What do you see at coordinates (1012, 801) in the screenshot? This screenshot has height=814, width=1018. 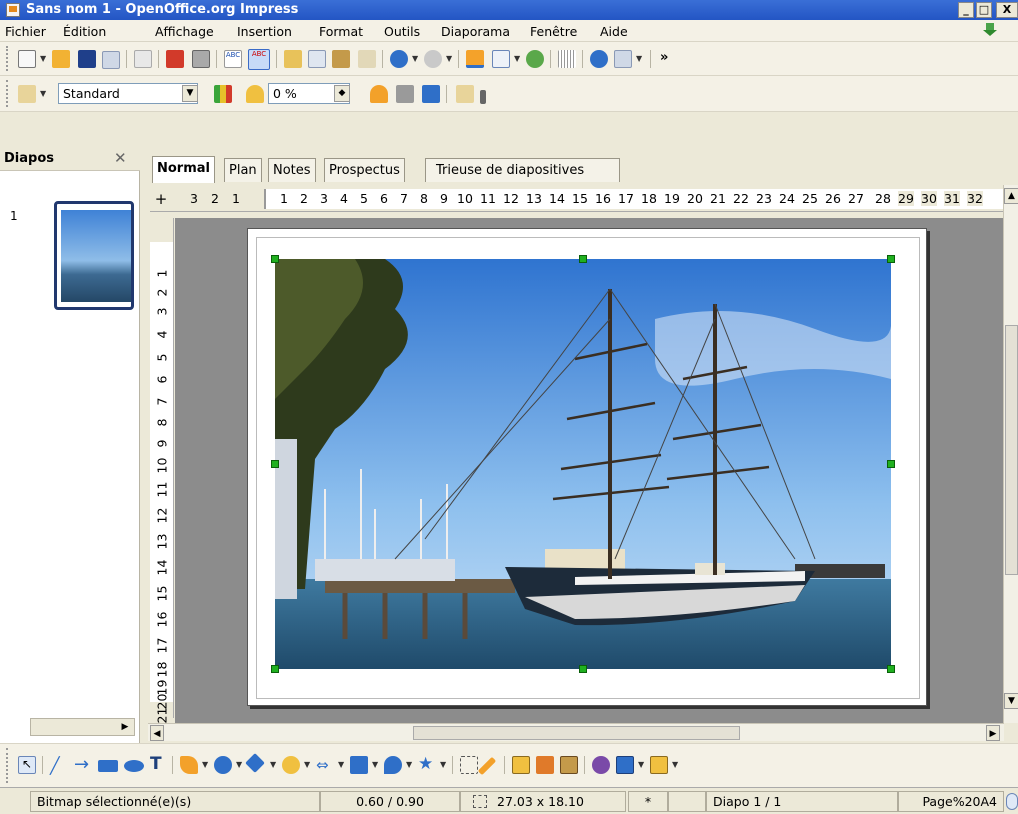 I see `zoom-slider-icon` at bounding box center [1012, 801].